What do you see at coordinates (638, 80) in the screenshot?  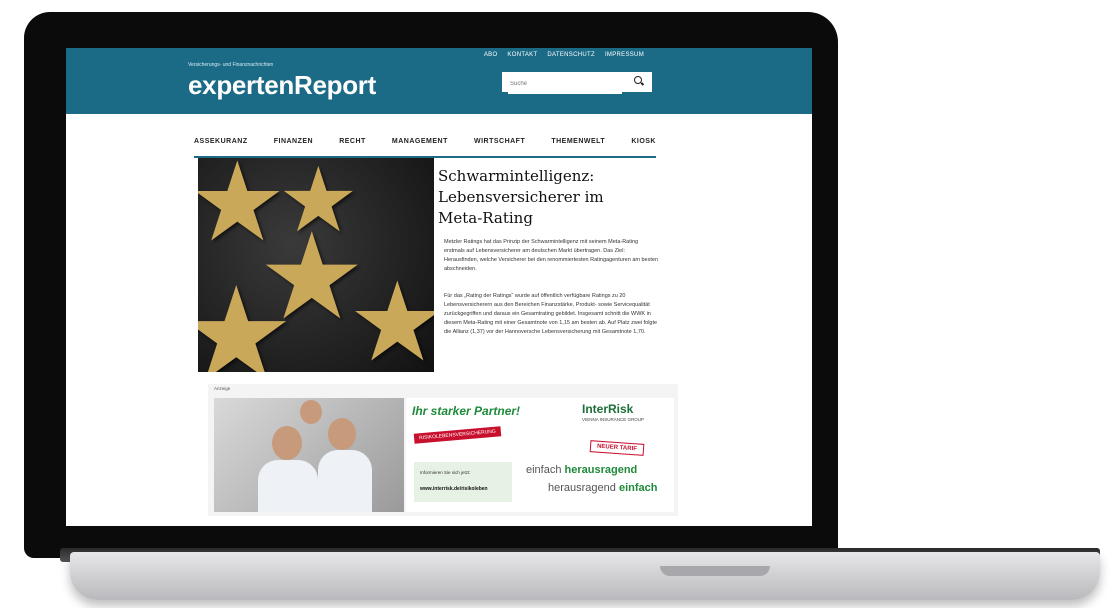 I see `search-icon` at bounding box center [638, 80].